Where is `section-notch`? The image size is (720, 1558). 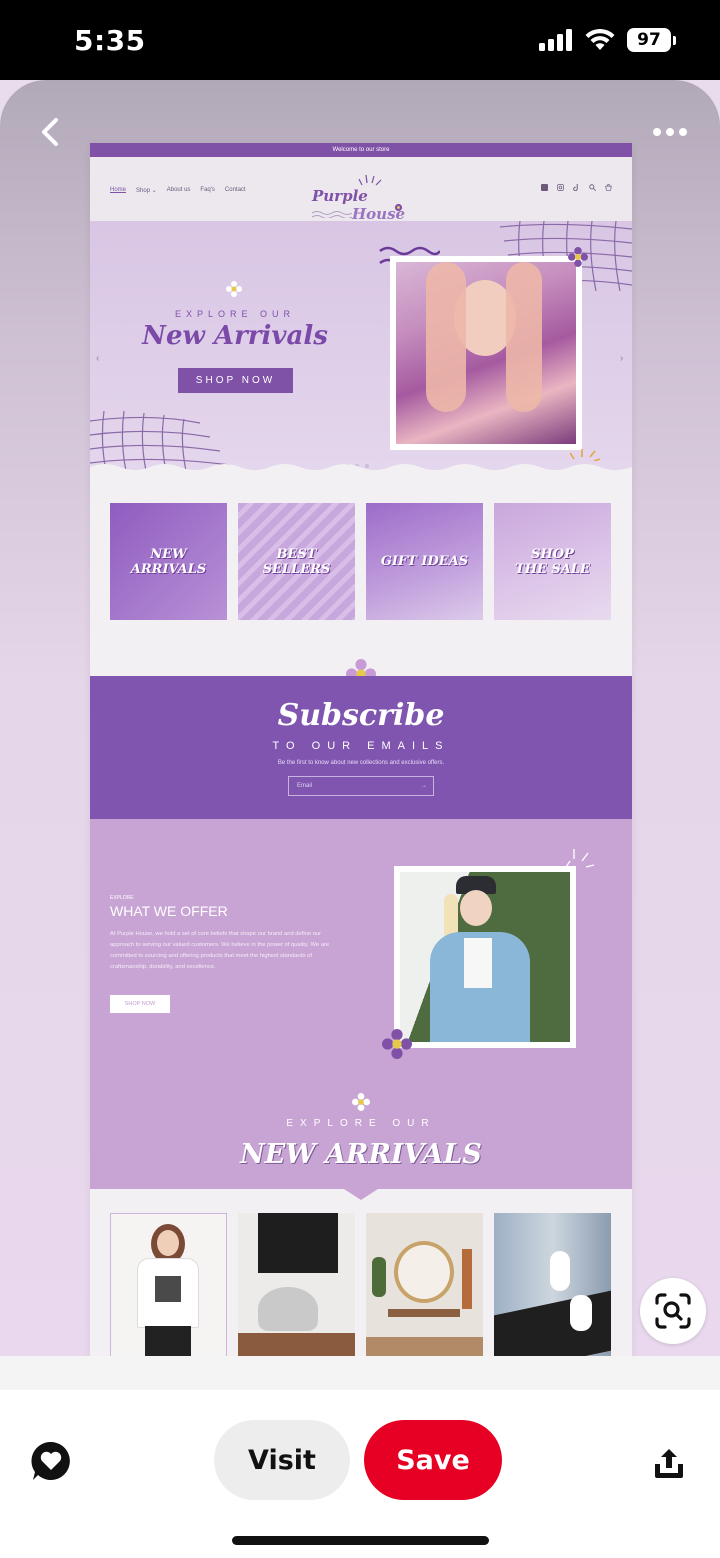
section-notch is located at coordinates (361, 1194).